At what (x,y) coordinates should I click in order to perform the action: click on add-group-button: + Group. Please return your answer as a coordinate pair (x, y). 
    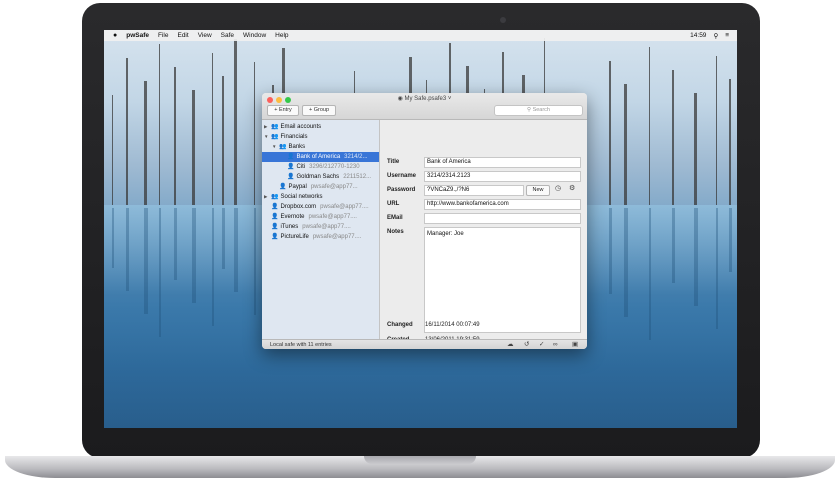
    Looking at the image, I should click on (319, 110).